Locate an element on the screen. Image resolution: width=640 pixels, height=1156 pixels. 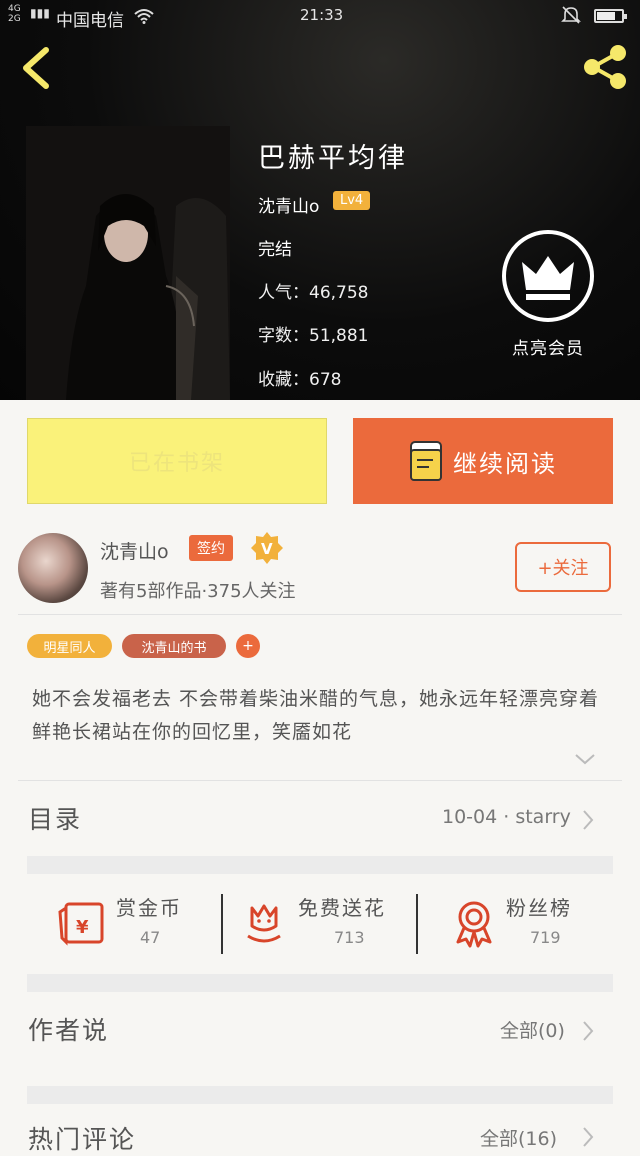
vip-label: 点亮会员 is located at coordinates (548, 346).